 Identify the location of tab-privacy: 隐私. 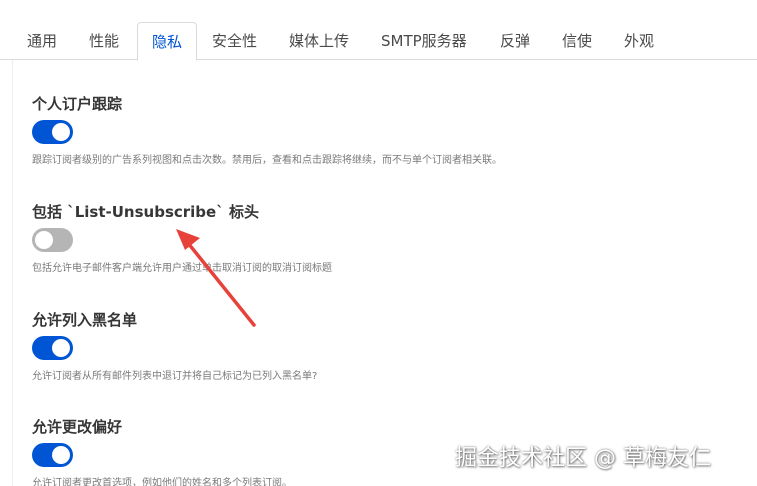
(167, 41).